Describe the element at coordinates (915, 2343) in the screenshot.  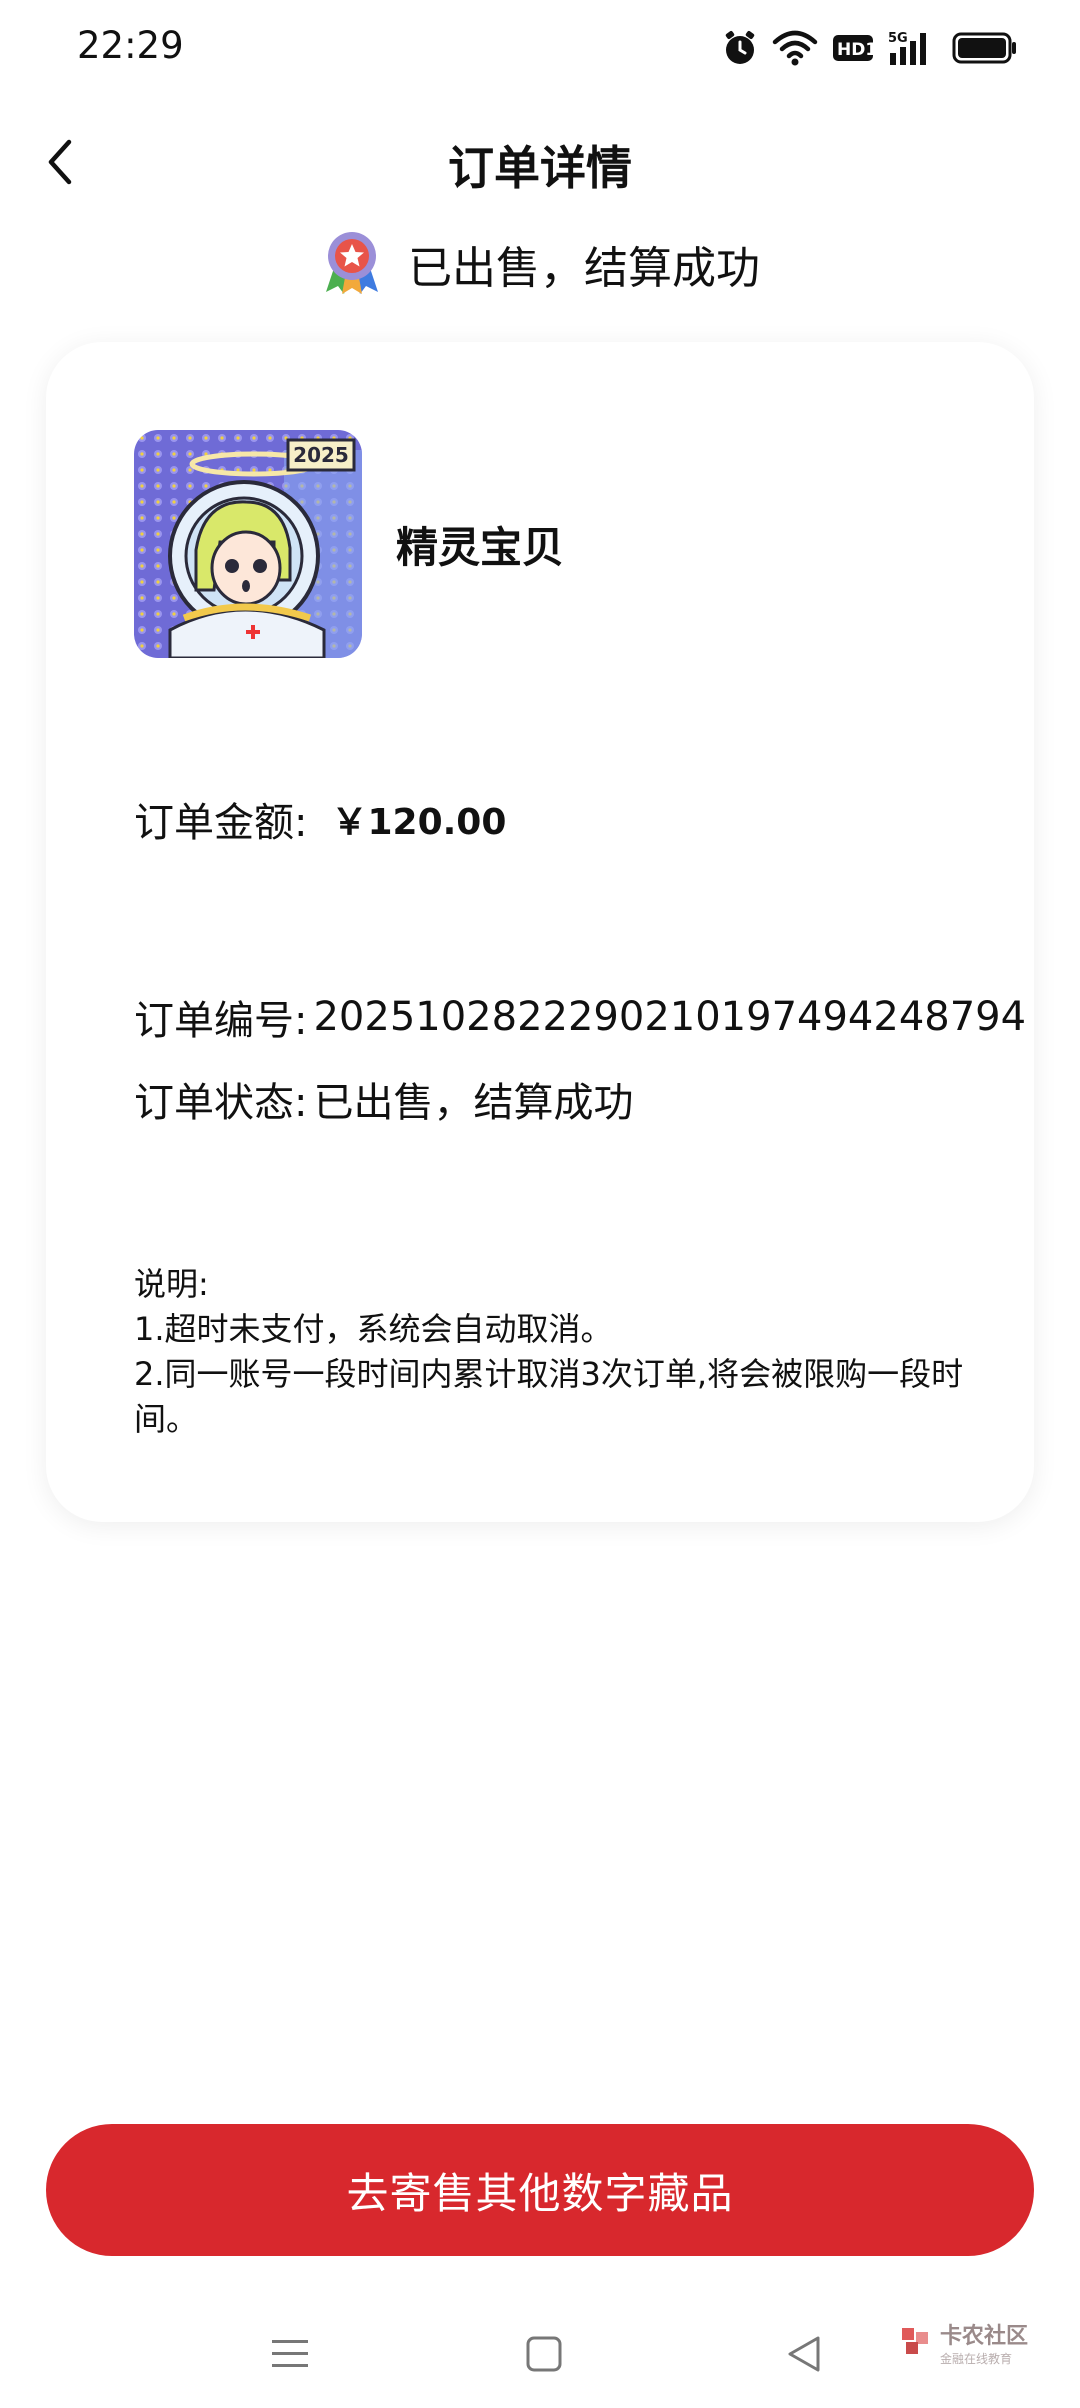
I see `watermark-logo-icon` at that location.